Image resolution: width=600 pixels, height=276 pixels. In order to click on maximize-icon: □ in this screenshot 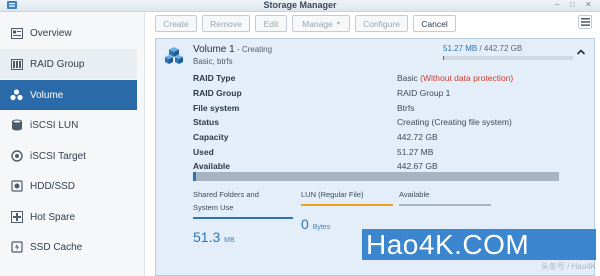, I will do `click(574, 5)`.